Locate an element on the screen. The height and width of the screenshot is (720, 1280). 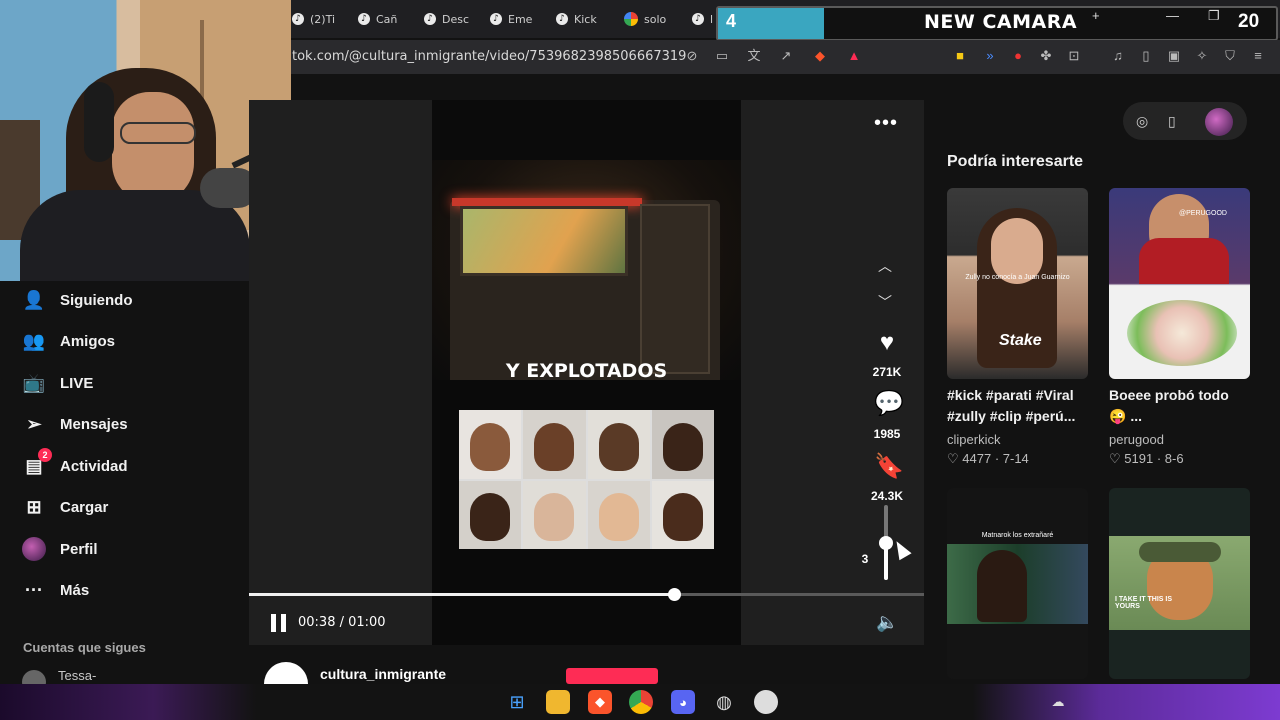
cast-icon: ▭ is located at coordinates (722, 56).